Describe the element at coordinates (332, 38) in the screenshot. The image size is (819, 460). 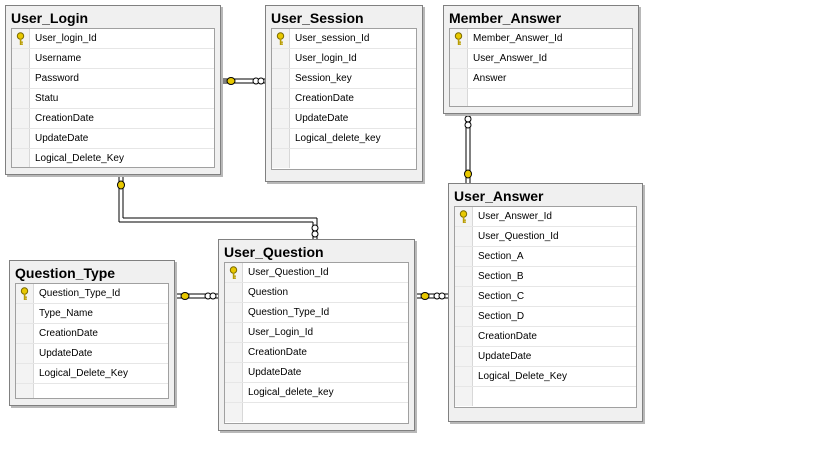
I see `column-name: User_session_Id` at that location.